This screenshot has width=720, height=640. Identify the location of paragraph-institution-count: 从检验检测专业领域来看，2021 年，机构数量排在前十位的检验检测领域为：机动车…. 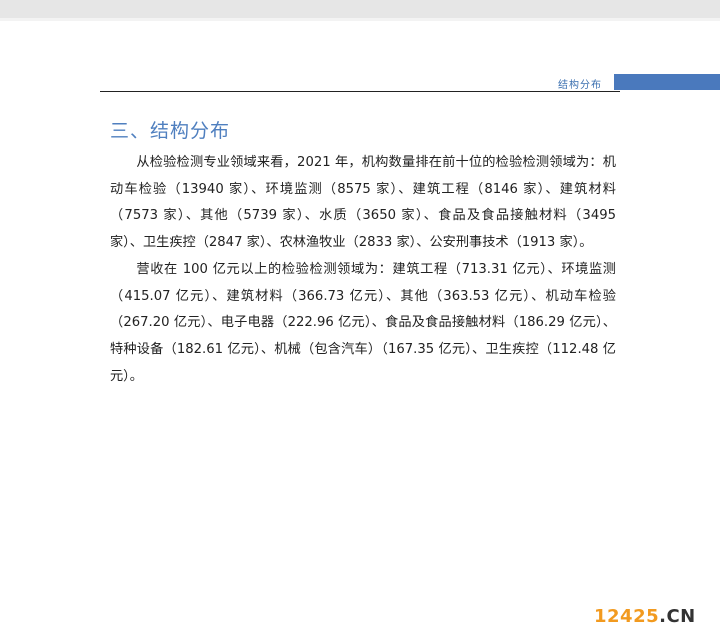
(363, 203).